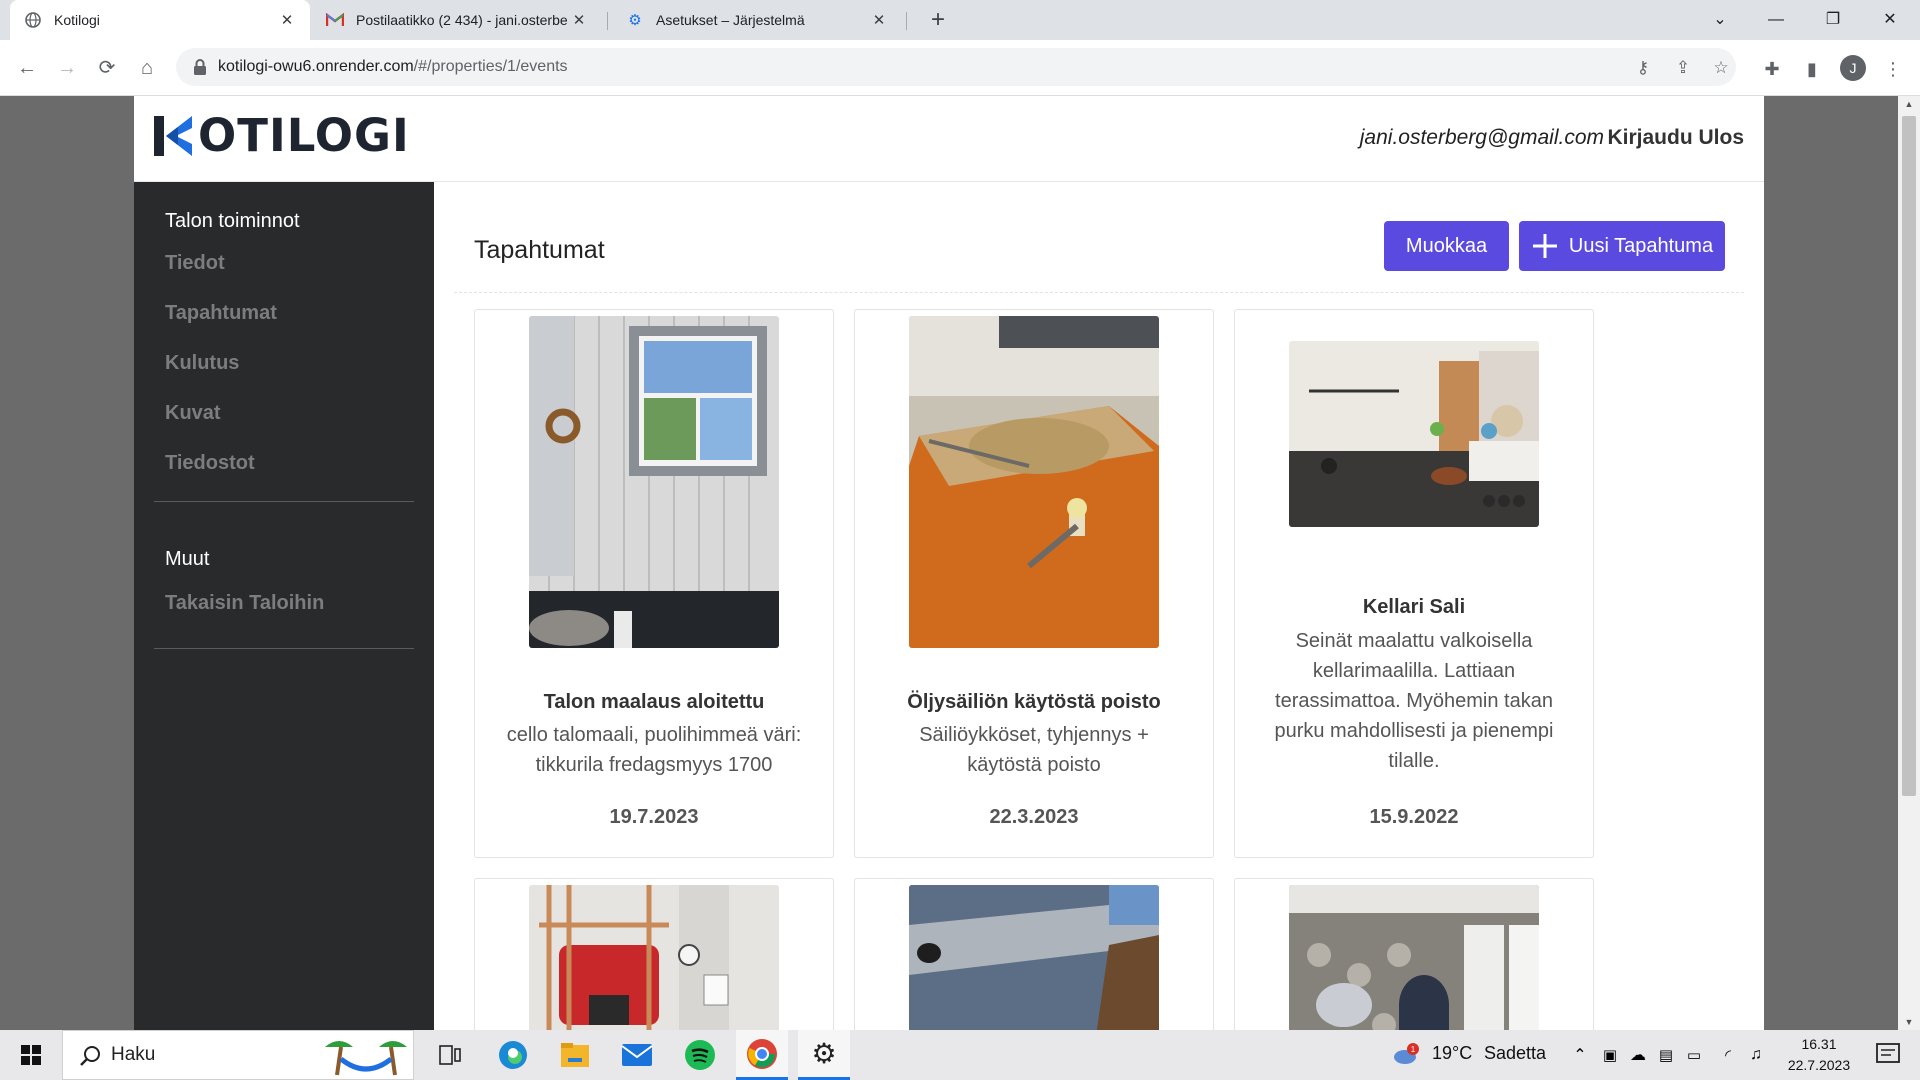  I want to click on spotify-icon, so click(700, 1055).